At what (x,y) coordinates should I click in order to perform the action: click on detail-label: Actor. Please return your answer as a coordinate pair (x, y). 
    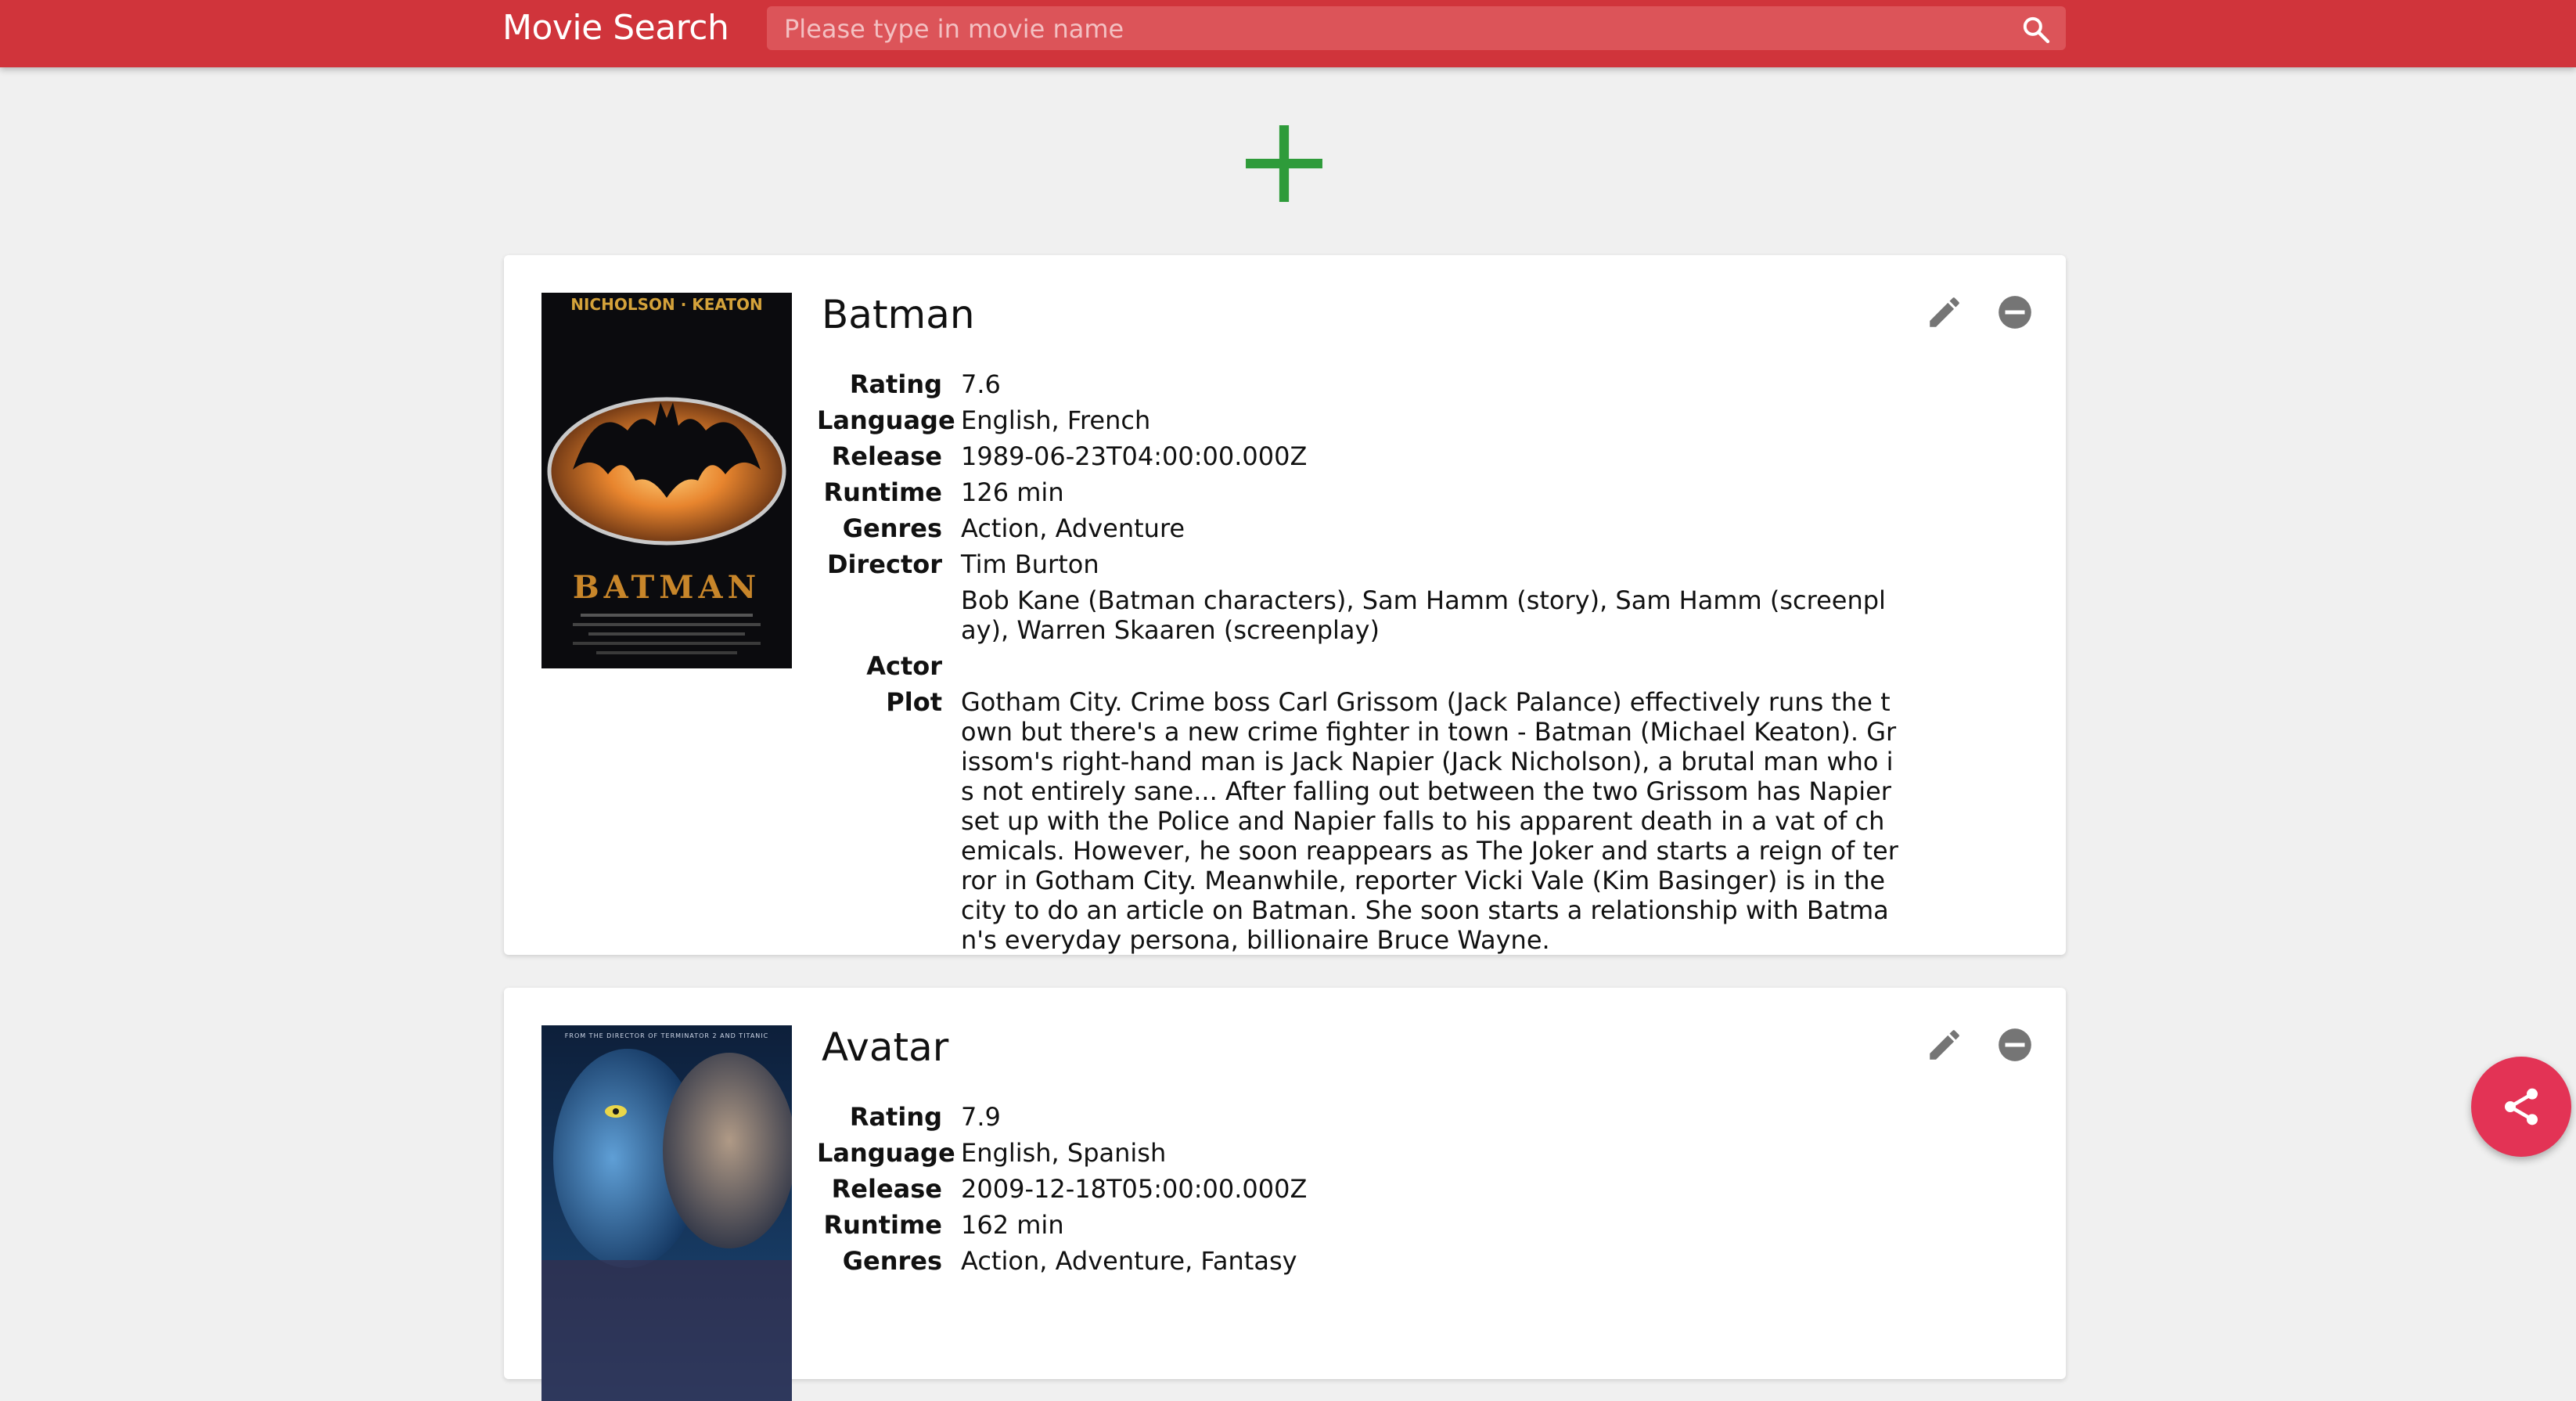
    Looking at the image, I should click on (904, 666).